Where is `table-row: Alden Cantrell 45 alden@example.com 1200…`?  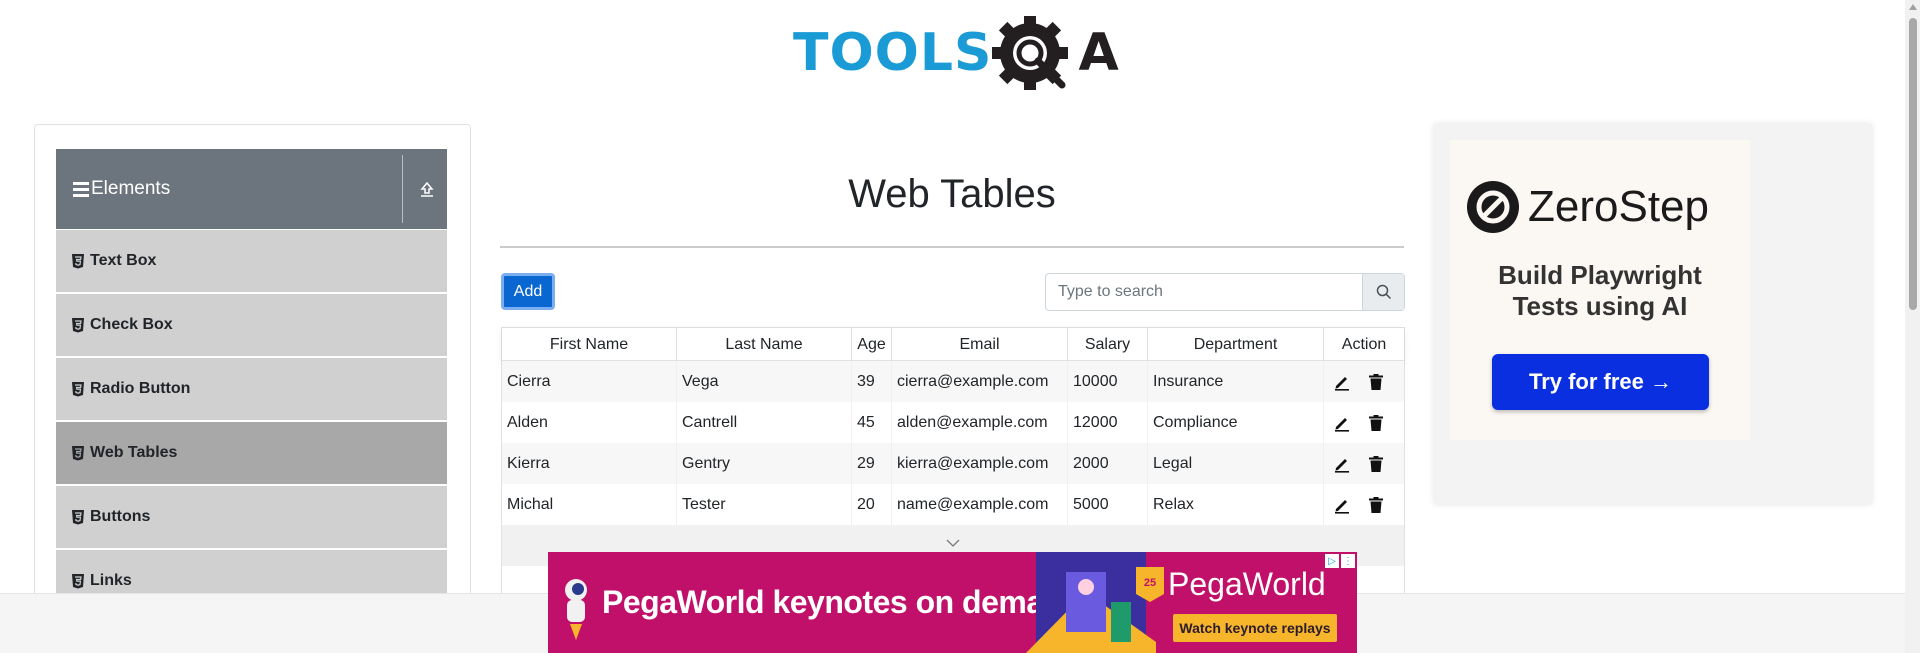 table-row: Alden Cantrell 45 alden@example.com 1200… is located at coordinates (953, 422).